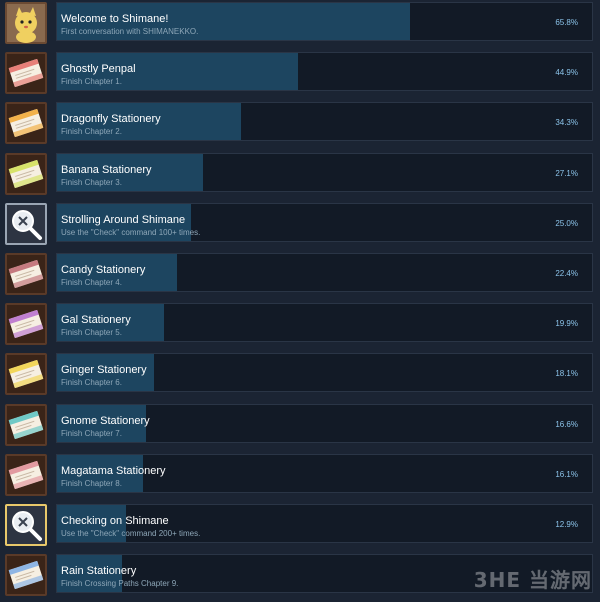 The width and height of the screenshot is (600, 602). What do you see at coordinates (566, 173) in the screenshot?
I see `achievement-percent: 27.1%` at bounding box center [566, 173].